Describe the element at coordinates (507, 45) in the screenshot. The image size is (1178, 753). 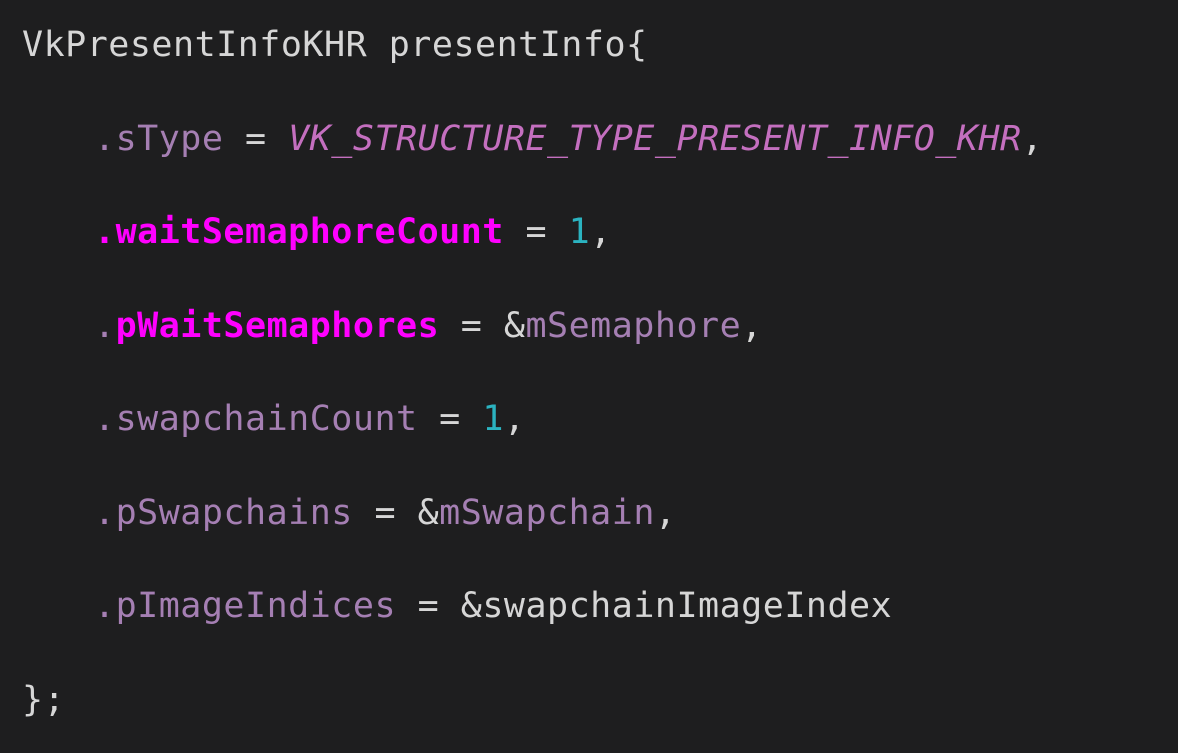
I see `variable-name: presentInfo` at that location.